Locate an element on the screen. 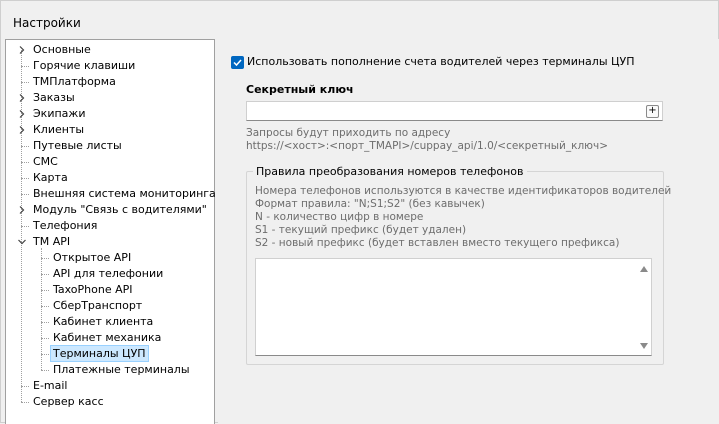  phone-rules-textarea is located at coordinates (453, 307).